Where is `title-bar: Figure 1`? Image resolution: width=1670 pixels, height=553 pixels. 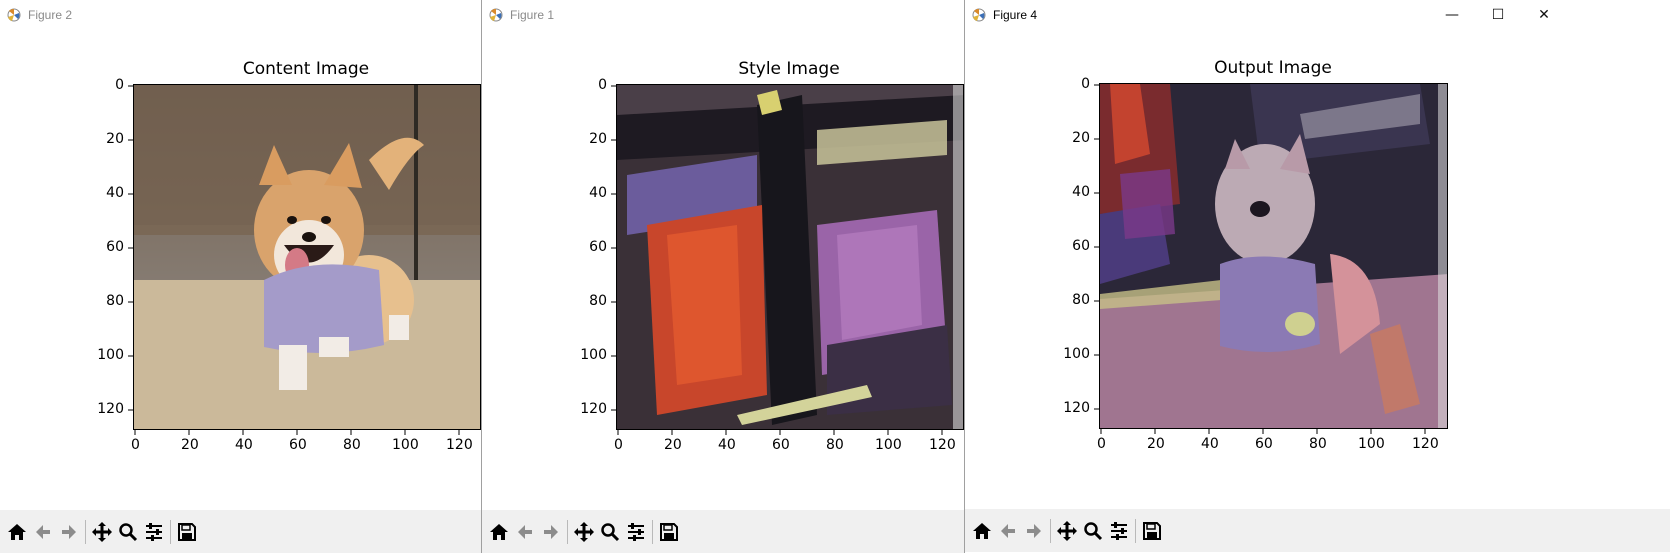 title-bar: Figure 1 is located at coordinates (723, 15).